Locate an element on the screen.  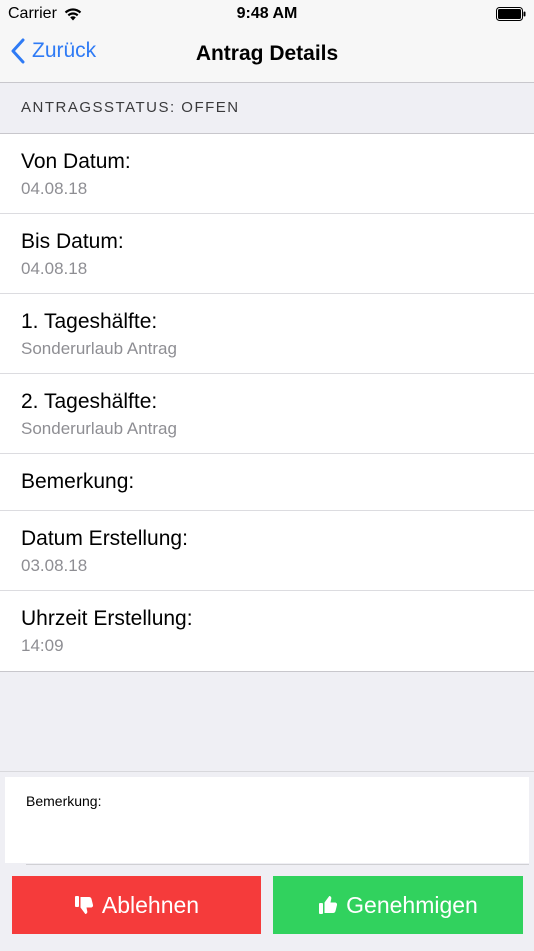
list-item-bis-datum: Bis Datum: 04.08.18 is located at coordinates (267, 254).